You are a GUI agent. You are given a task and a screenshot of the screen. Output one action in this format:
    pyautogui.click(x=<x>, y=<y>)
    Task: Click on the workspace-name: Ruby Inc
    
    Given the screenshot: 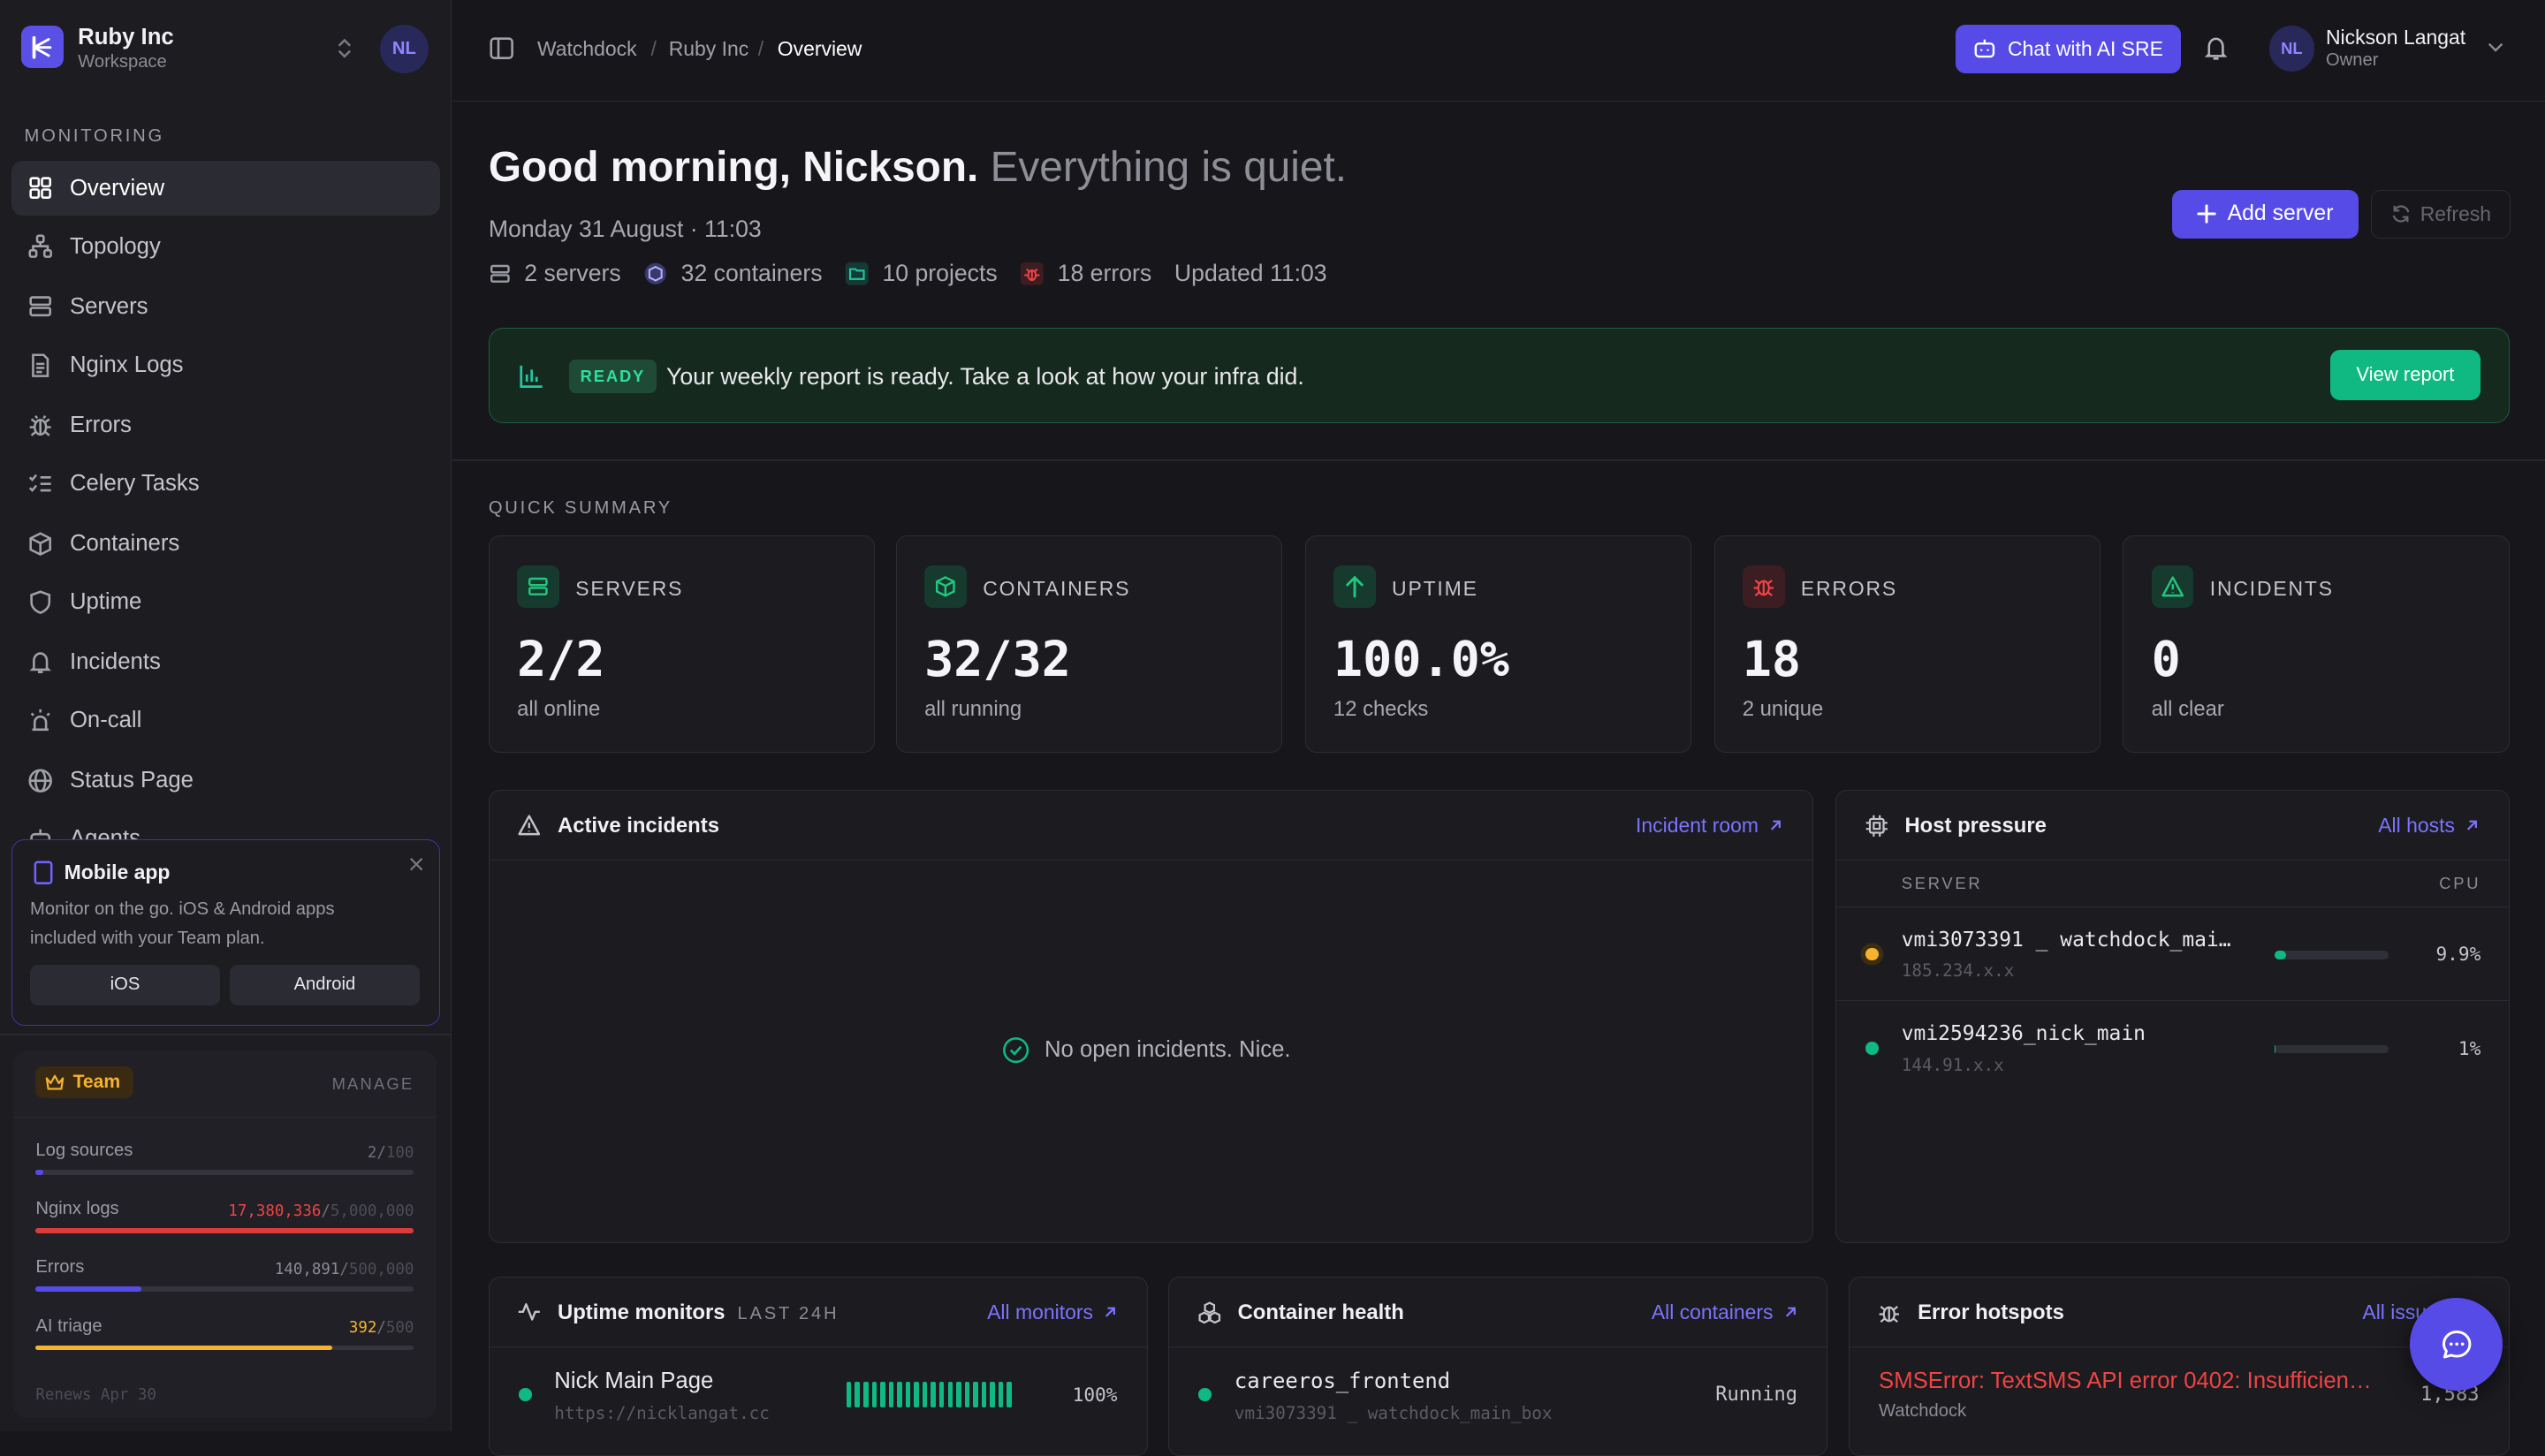 What is the action you would take?
    pyautogui.click(x=126, y=37)
    